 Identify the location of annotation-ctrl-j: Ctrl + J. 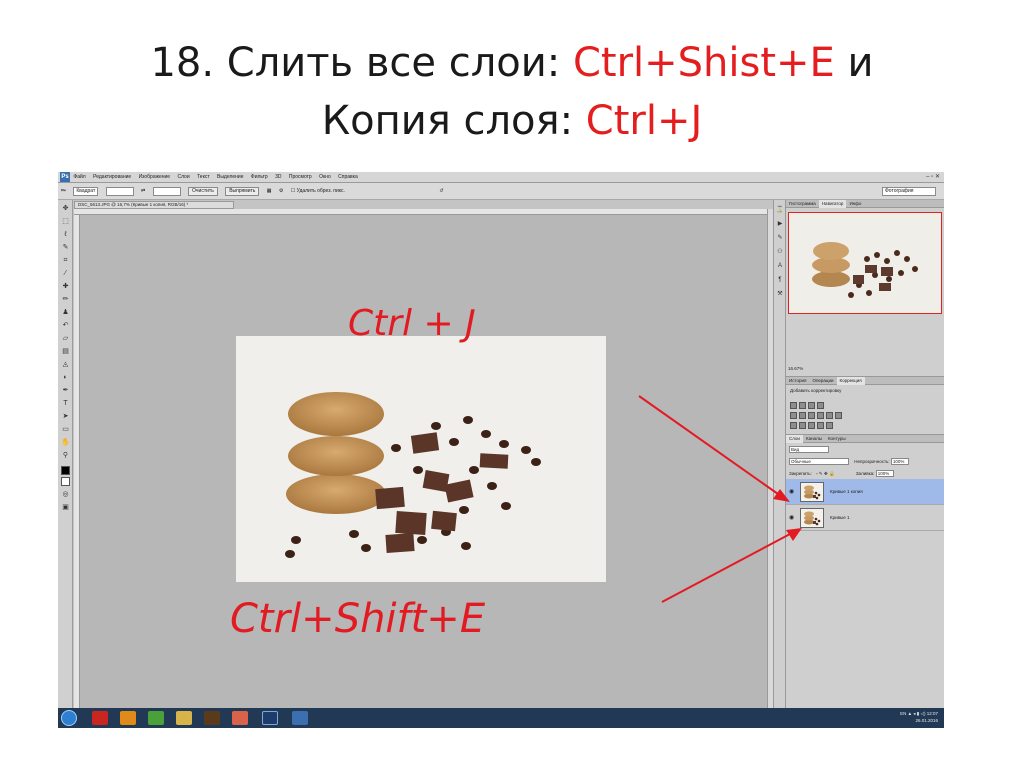
(412, 323).